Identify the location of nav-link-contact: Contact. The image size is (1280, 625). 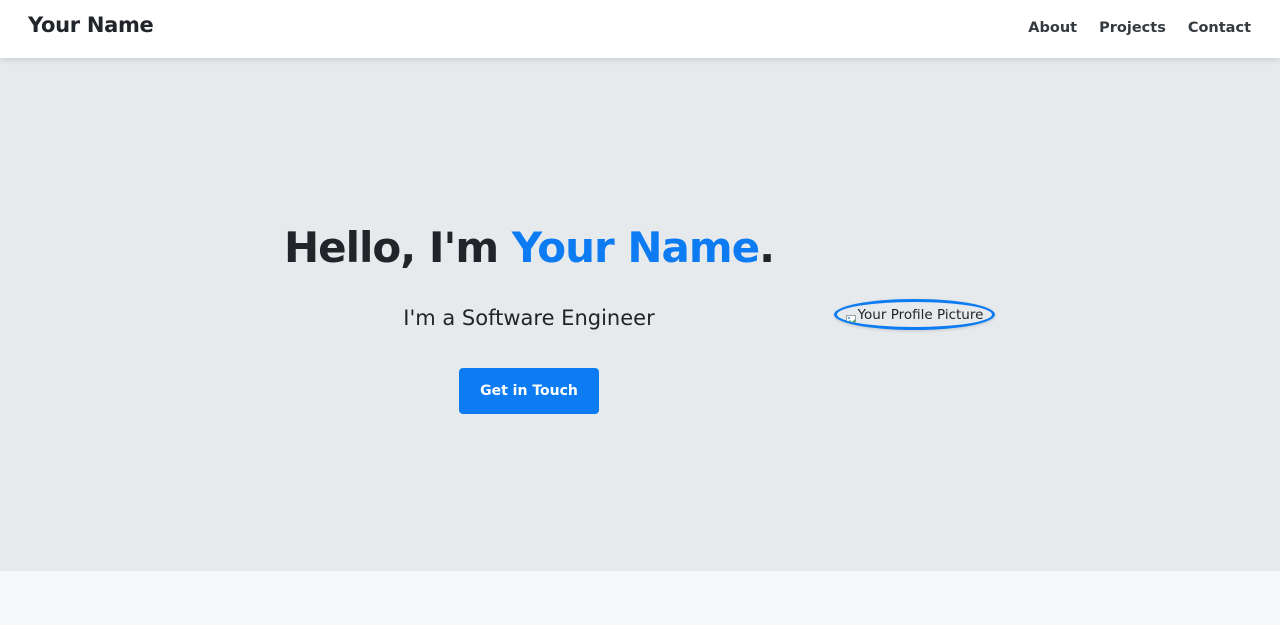
(1219, 28).